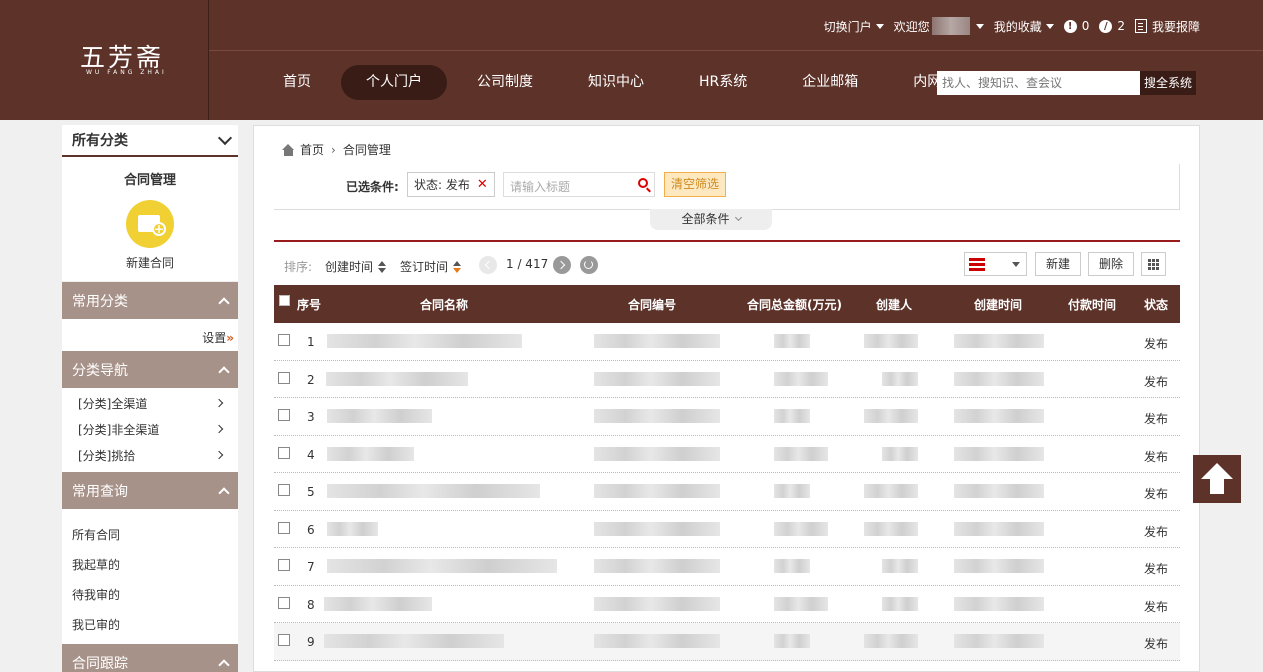 This screenshot has height=672, width=1263. Describe the element at coordinates (1217, 479) in the screenshot. I see `back-to-top-arrow-icon` at that location.